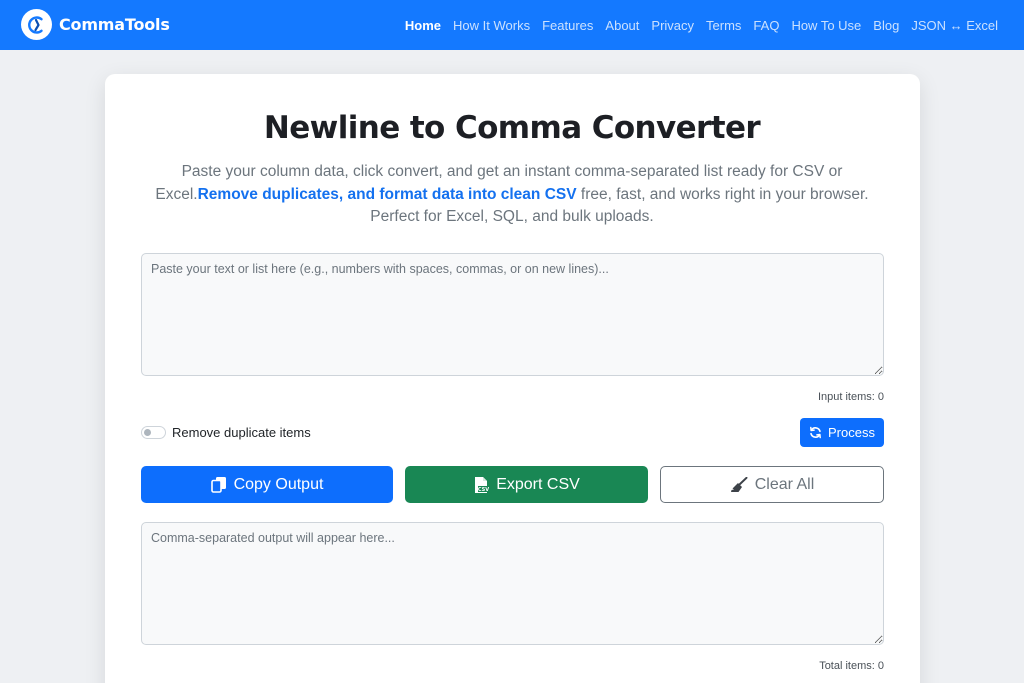  I want to click on clear-all-label: Clear All, so click(784, 484).